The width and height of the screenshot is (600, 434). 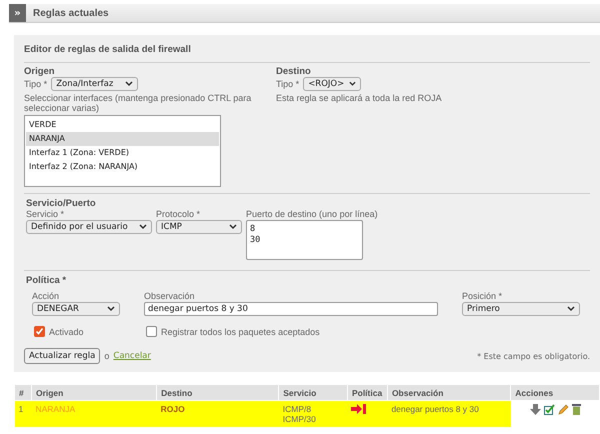 I want to click on checkbox-label: Activado, so click(x=66, y=331).